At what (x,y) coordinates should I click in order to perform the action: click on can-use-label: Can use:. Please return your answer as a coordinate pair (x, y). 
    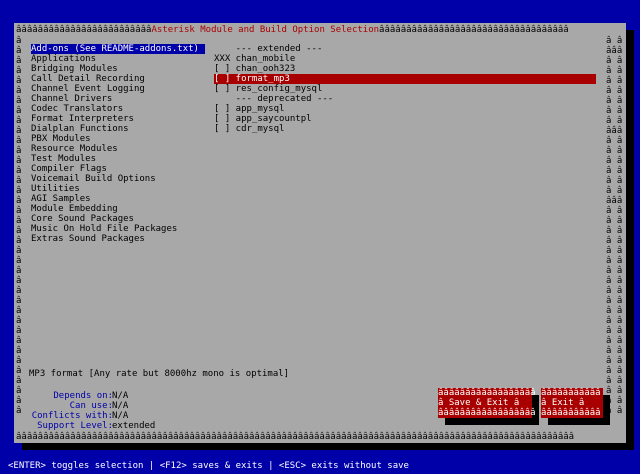
    Looking at the image, I should click on (91, 406).